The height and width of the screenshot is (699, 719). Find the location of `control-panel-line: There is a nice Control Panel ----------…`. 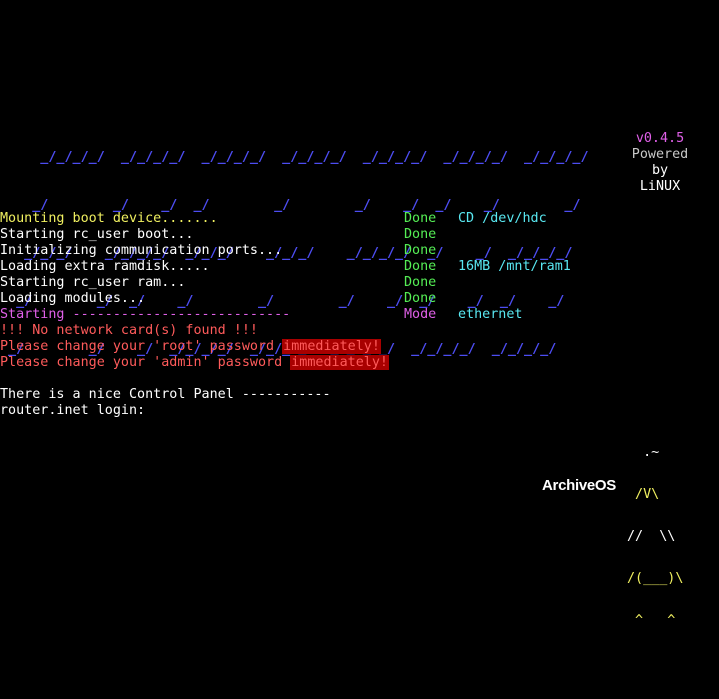

control-panel-line: There is a nice Control Panel ----------… is located at coordinates (165, 394).